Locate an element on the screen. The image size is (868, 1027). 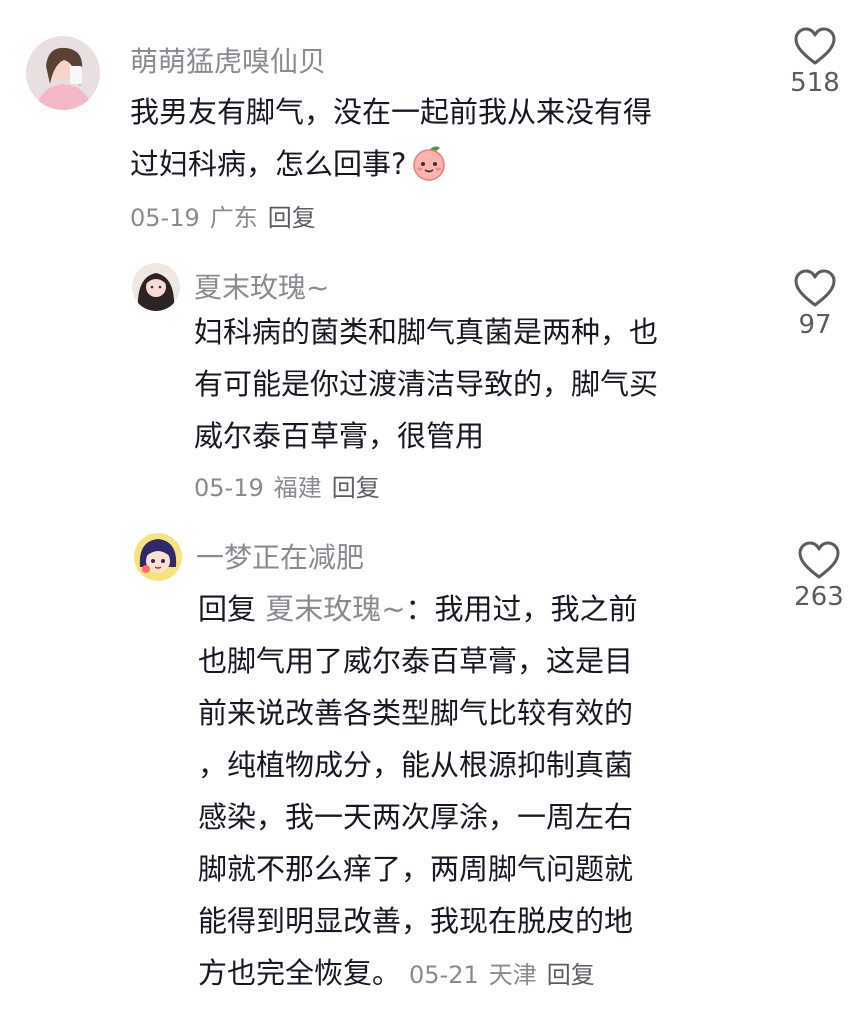
comment-text-line: 感染，我一天两次厚涂，一周左右 is located at coordinates (416, 817).